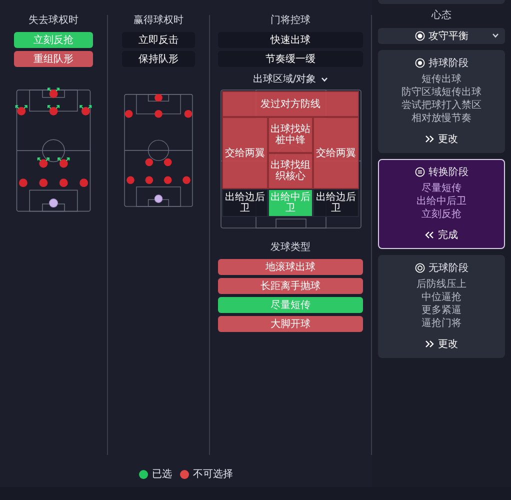  What do you see at coordinates (213, 474) in the screenshot?
I see `legend-label: 不可选择` at bounding box center [213, 474].